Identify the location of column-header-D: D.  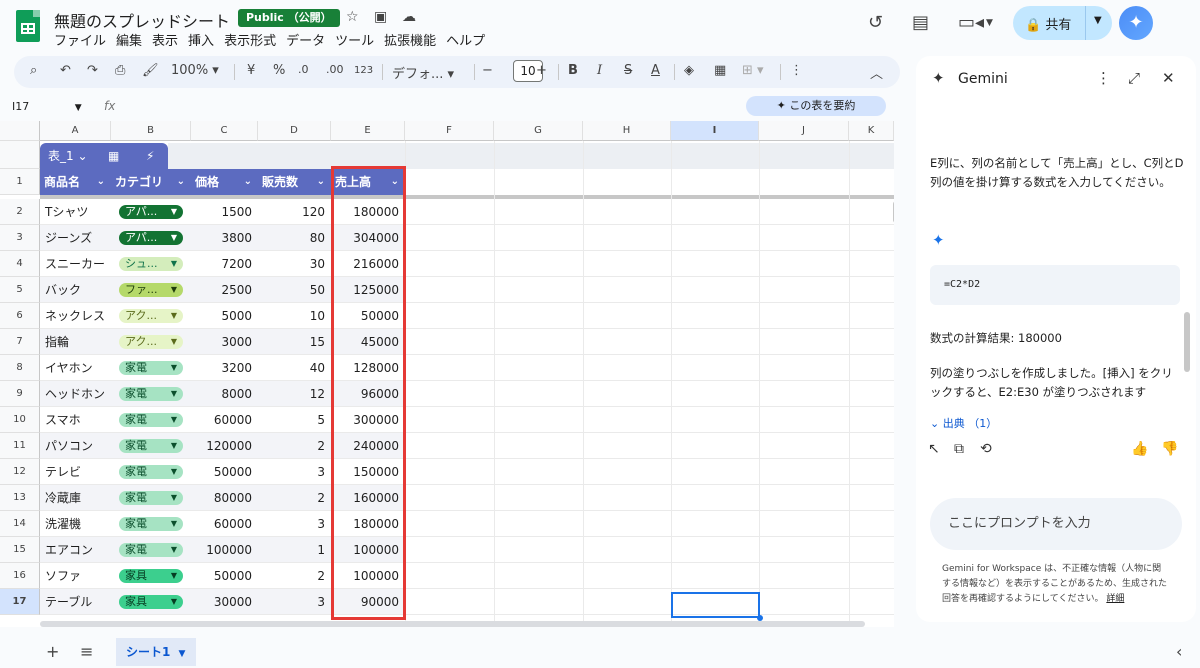
(294, 131).